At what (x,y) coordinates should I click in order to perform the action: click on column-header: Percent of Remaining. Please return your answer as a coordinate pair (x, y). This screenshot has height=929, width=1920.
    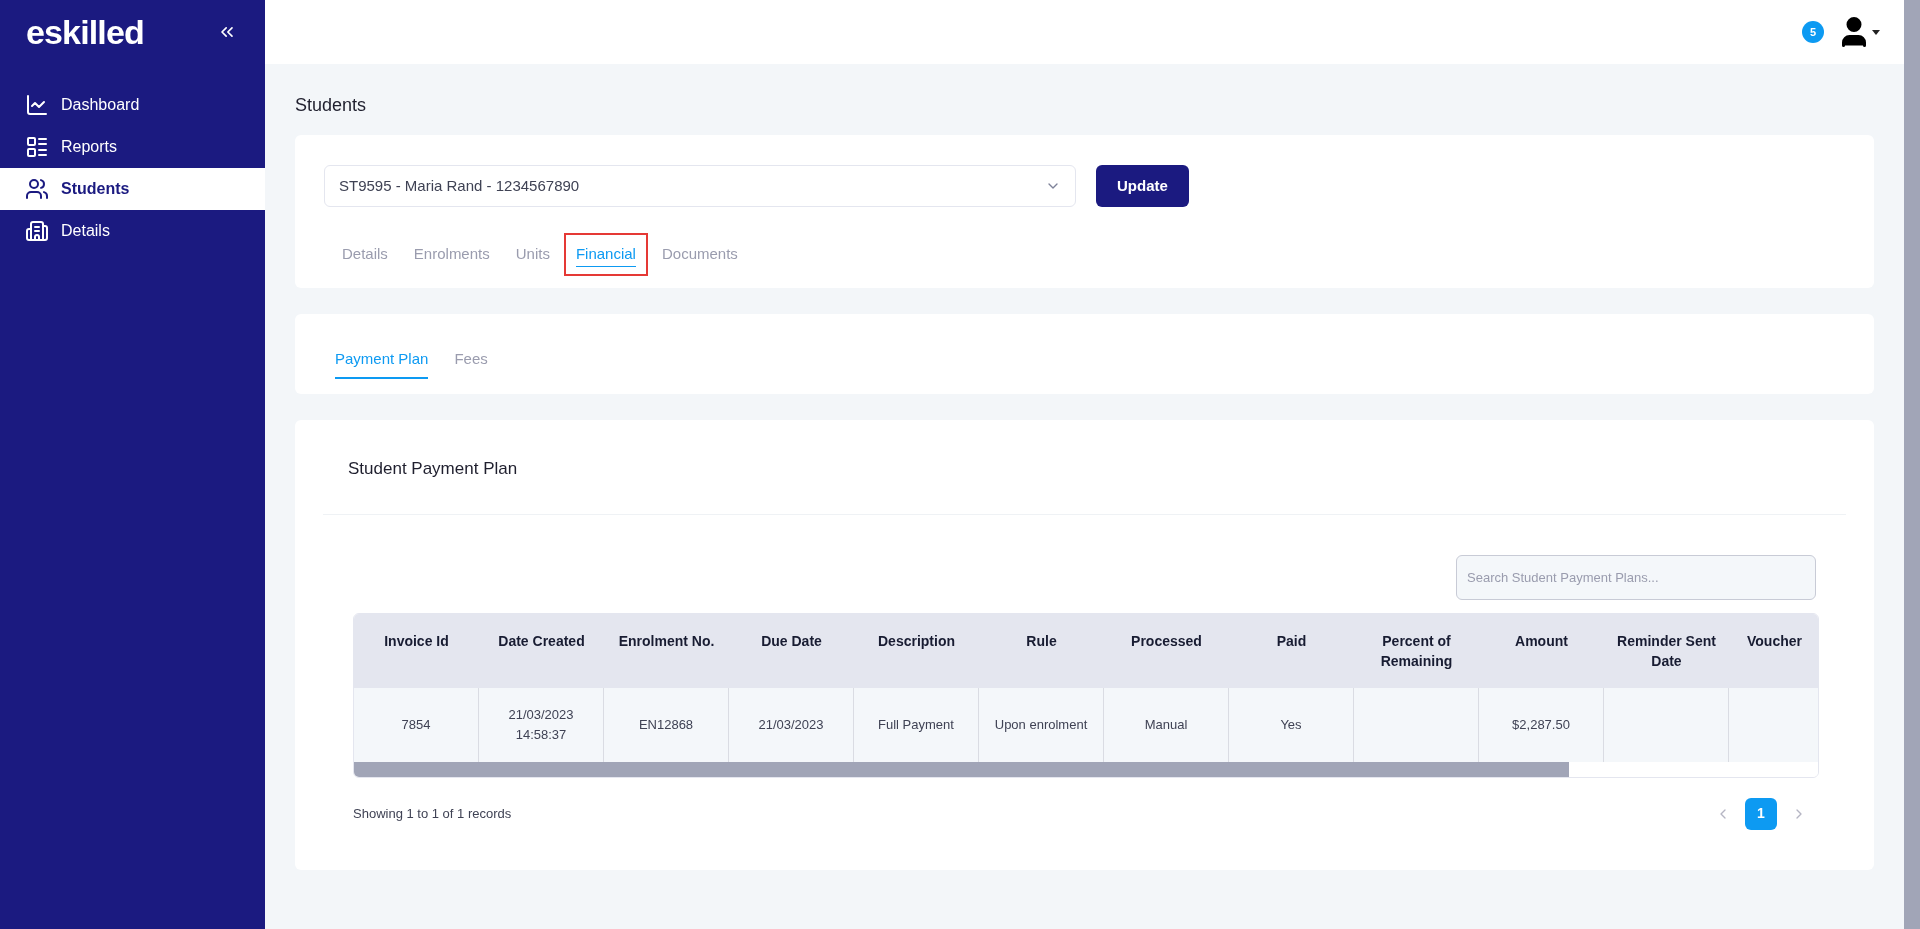
    Looking at the image, I should click on (1416, 659).